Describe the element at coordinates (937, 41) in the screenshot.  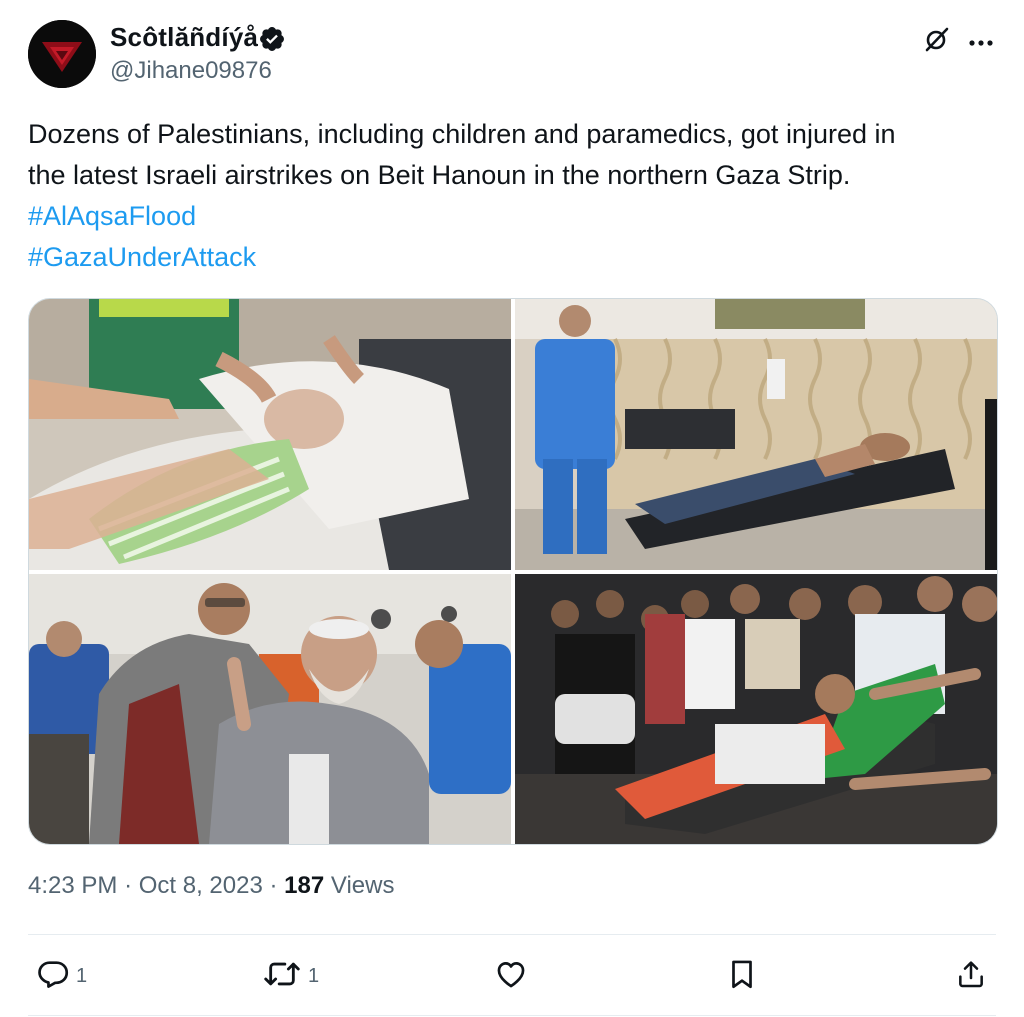
I see `grok-icon` at that location.